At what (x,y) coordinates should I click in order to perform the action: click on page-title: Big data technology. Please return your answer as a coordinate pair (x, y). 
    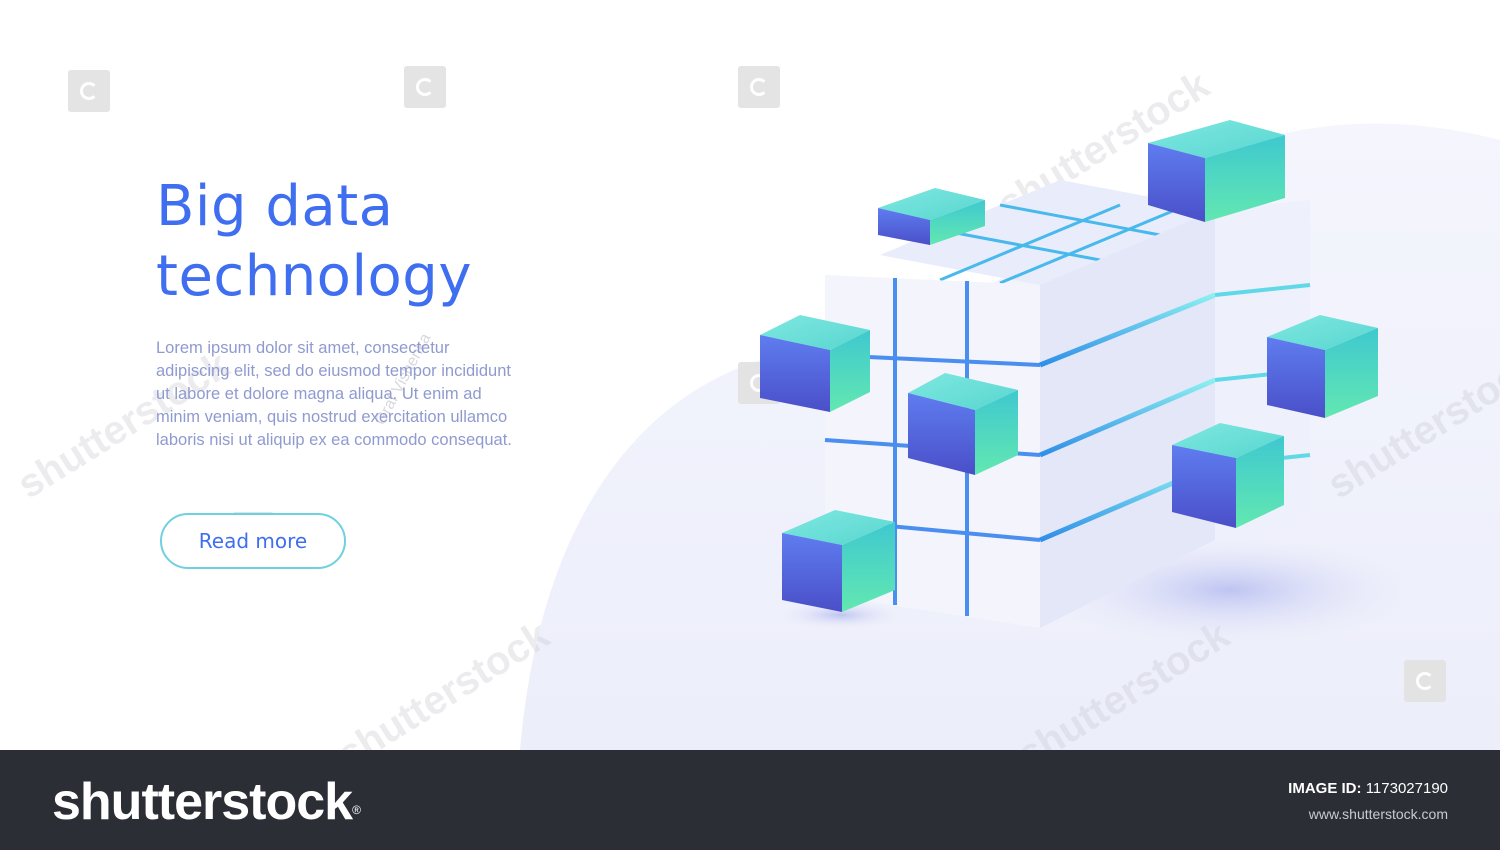
    Looking at the image, I should click on (314, 242).